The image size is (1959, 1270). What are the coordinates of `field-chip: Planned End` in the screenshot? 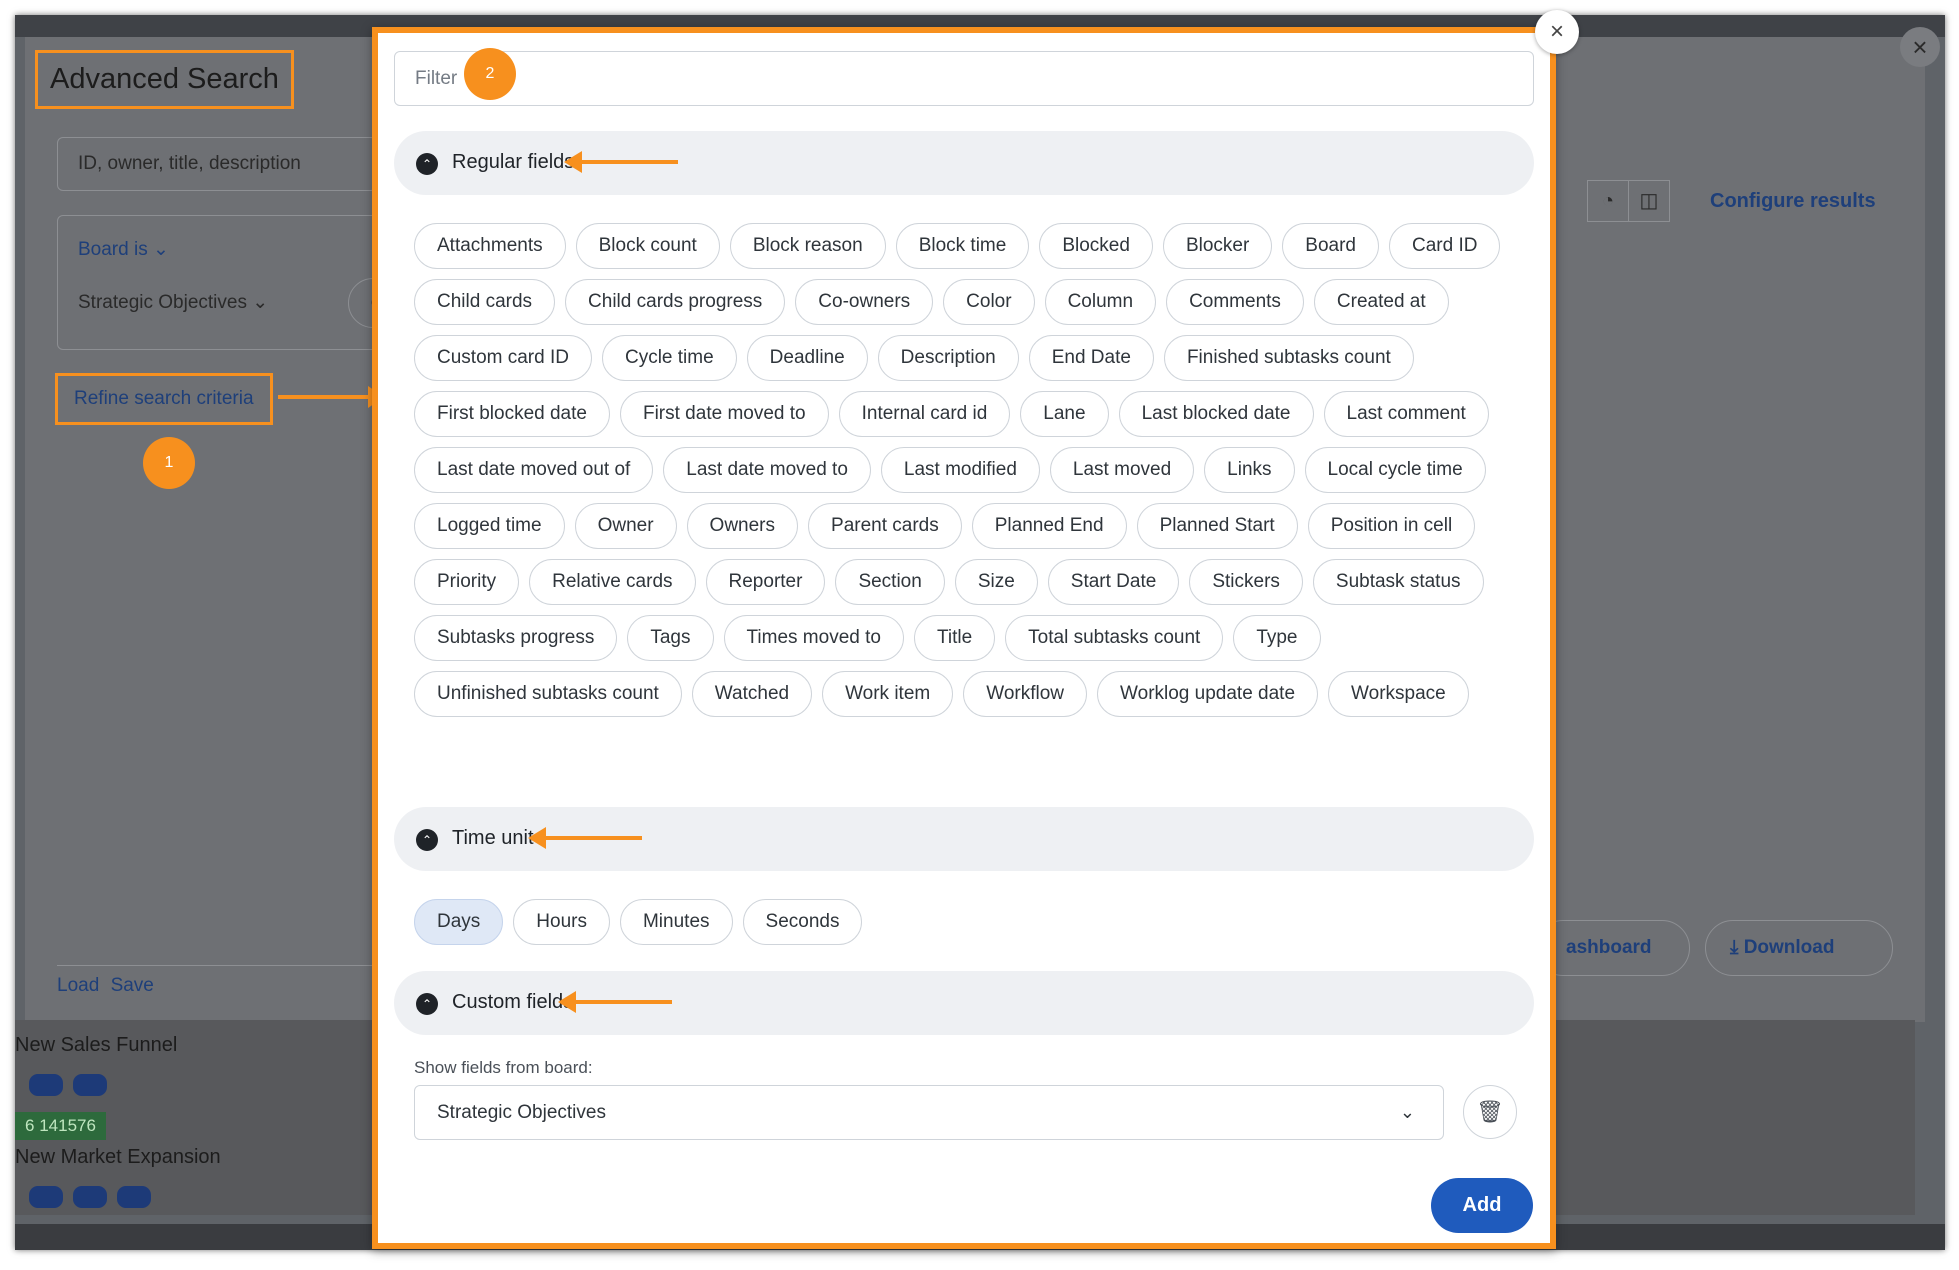 It's located at (1049, 526).